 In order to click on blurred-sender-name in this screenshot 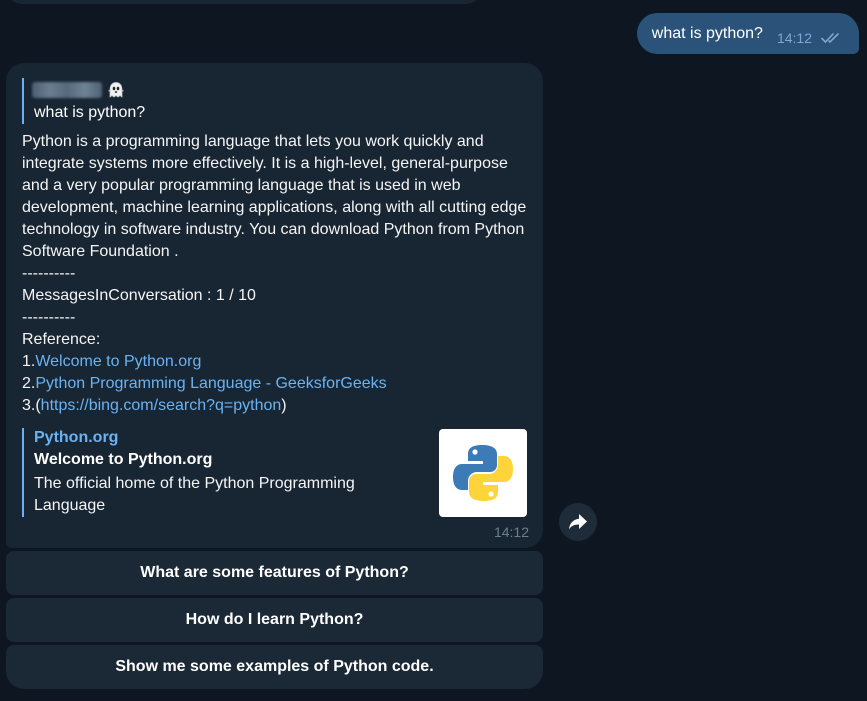, I will do `click(67, 90)`.